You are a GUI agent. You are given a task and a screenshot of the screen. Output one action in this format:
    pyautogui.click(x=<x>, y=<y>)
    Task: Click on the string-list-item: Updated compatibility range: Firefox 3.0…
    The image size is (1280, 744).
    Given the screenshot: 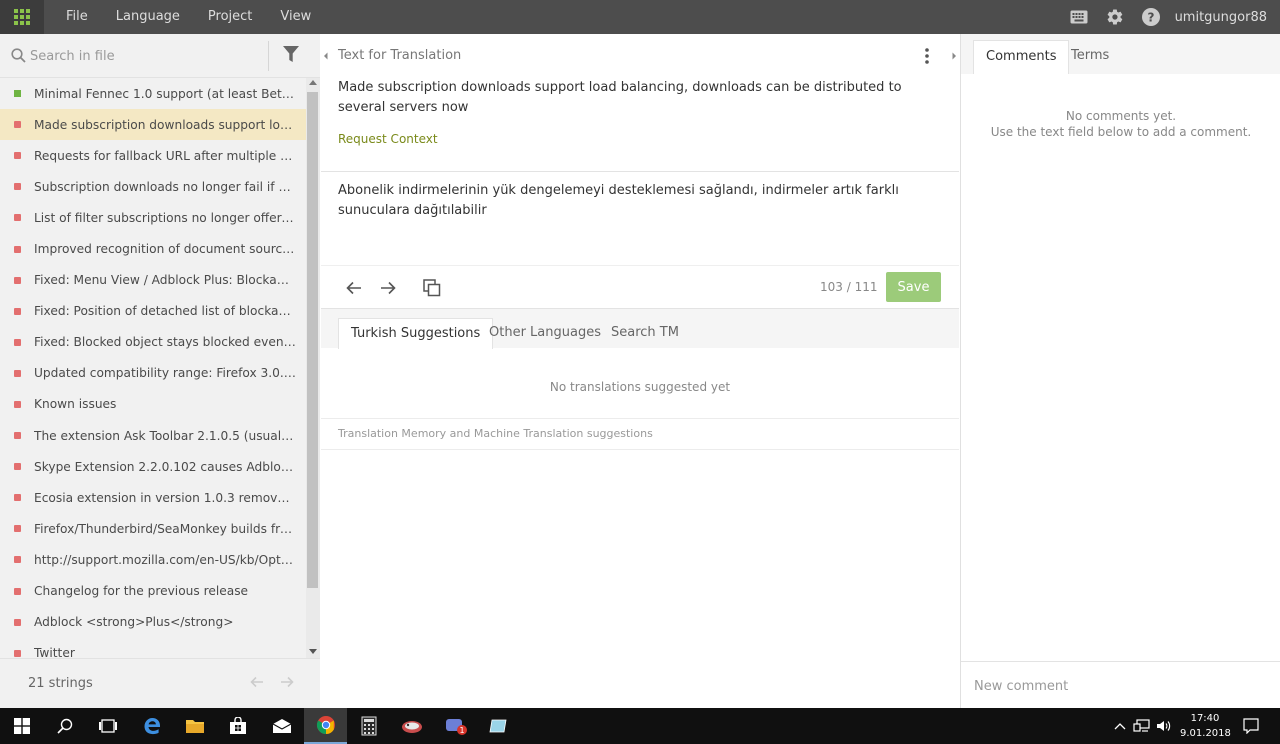 What is the action you would take?
    pyautogui.click(x=153, y=373)
    